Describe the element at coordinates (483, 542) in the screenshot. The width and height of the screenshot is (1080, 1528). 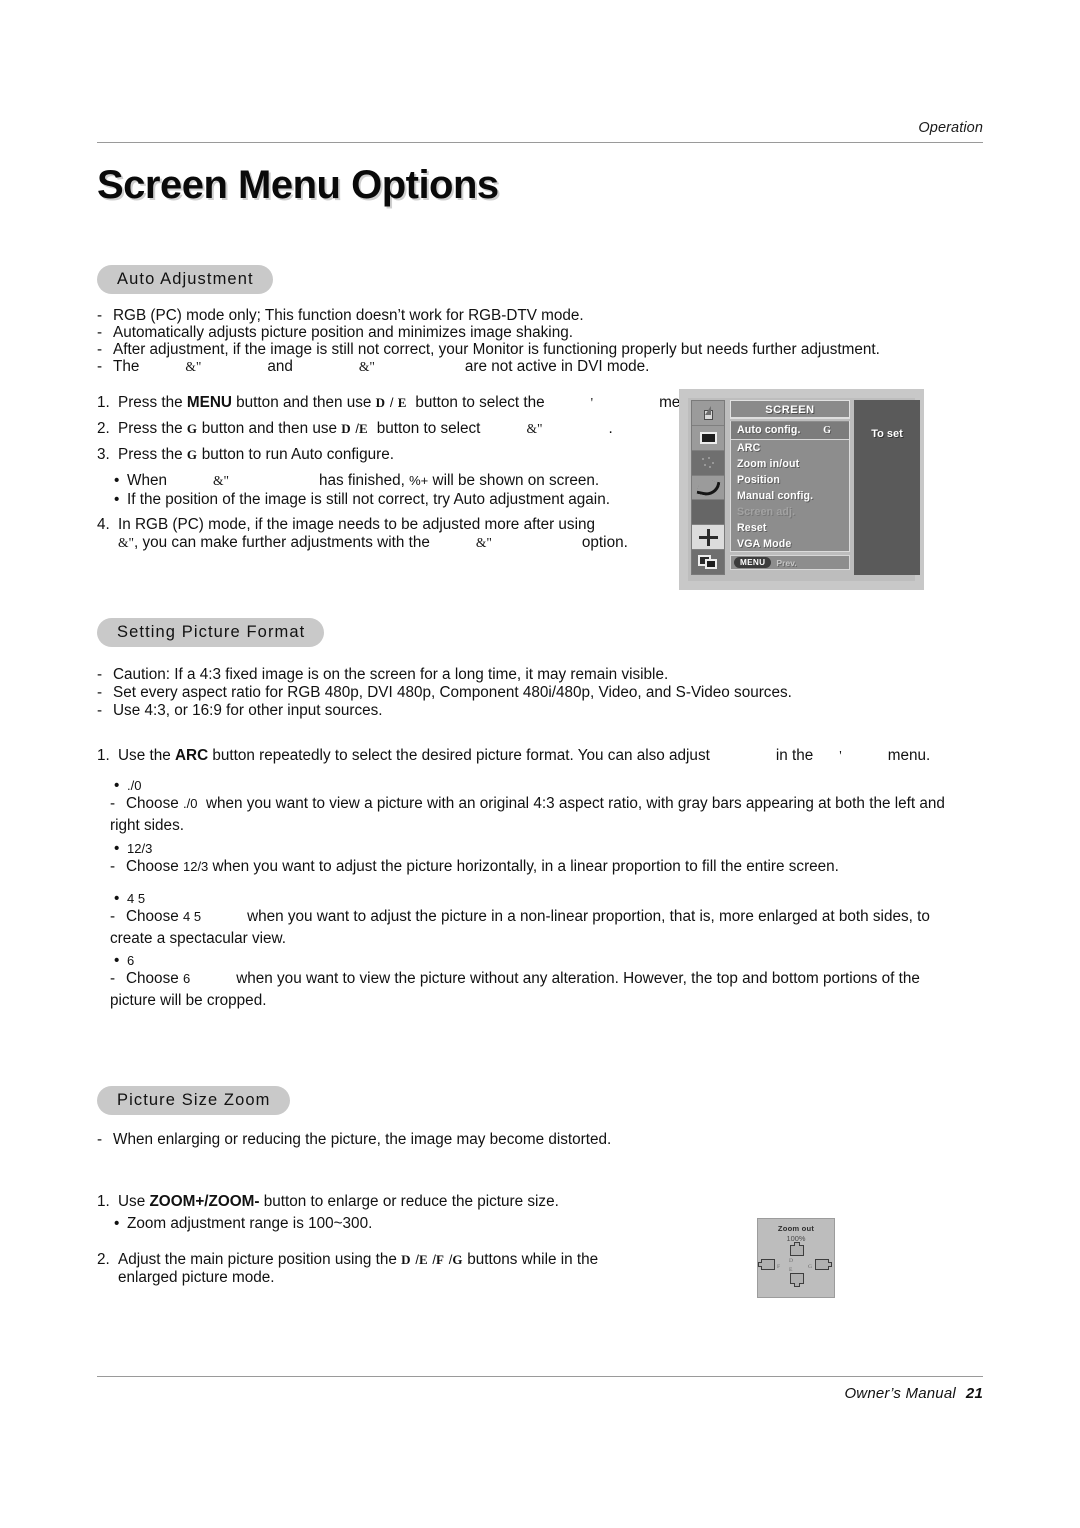
I see `glyph-manual-config-2: &"` at that location.